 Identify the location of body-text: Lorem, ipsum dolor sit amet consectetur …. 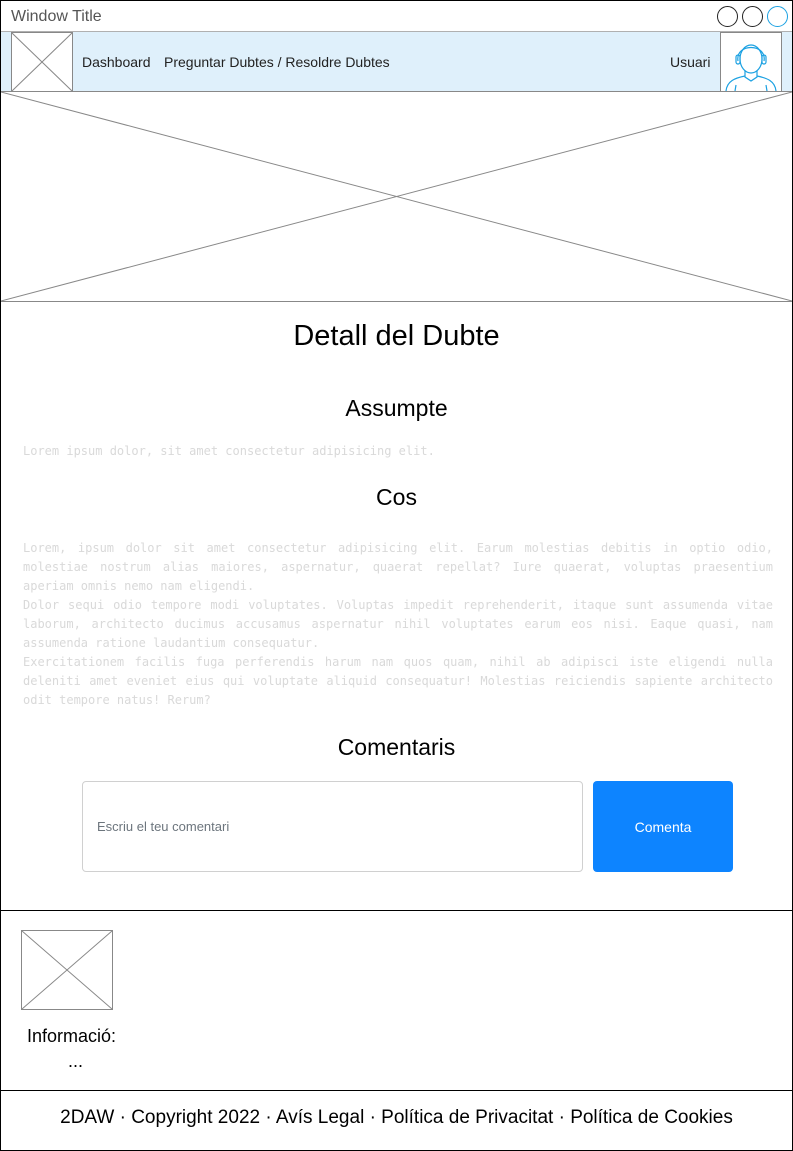
(398, 624).